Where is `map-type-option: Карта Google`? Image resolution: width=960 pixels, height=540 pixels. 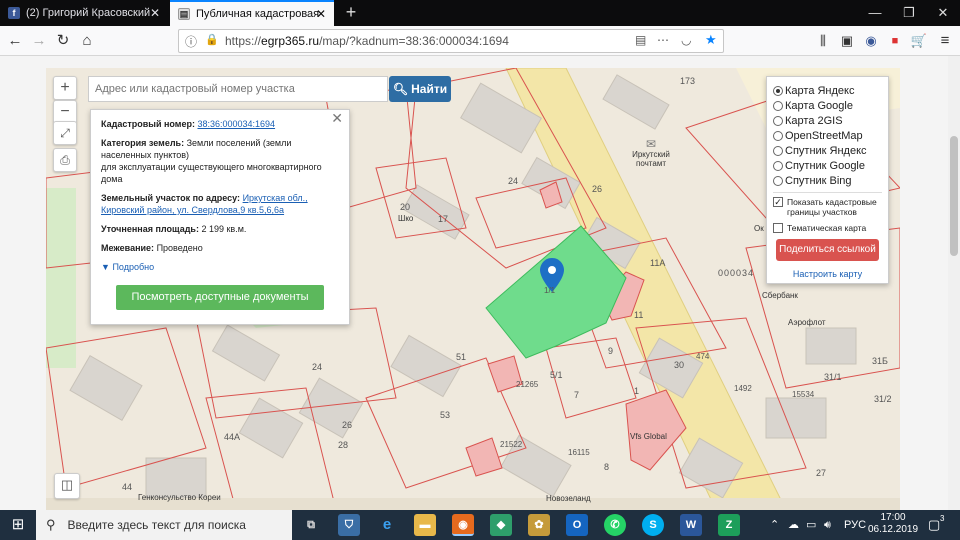 map-type-option: Карта Google is located at coordinates (827, 105).